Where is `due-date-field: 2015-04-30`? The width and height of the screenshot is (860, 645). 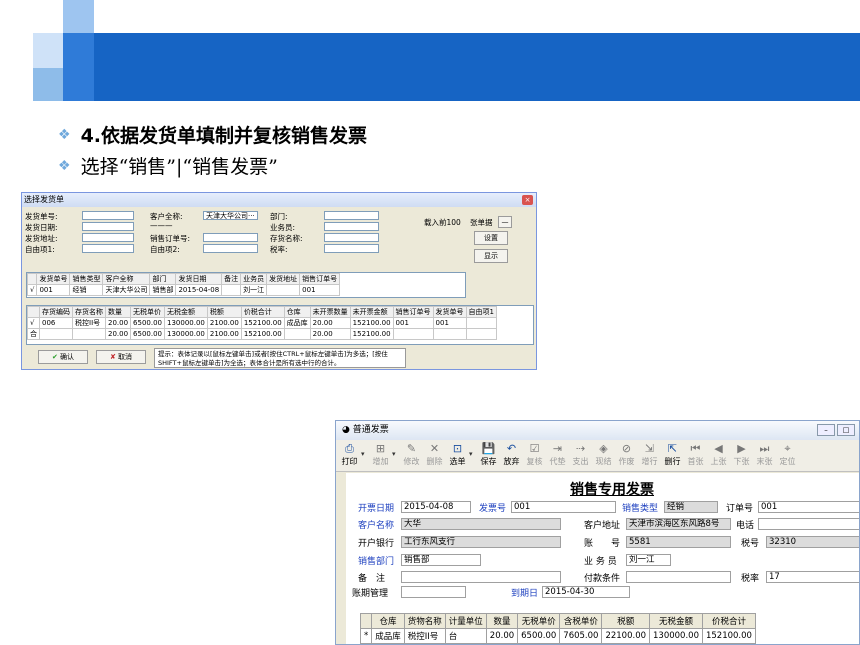 due-date-field: 2015-04-30 is located at coordinates (586, 592).